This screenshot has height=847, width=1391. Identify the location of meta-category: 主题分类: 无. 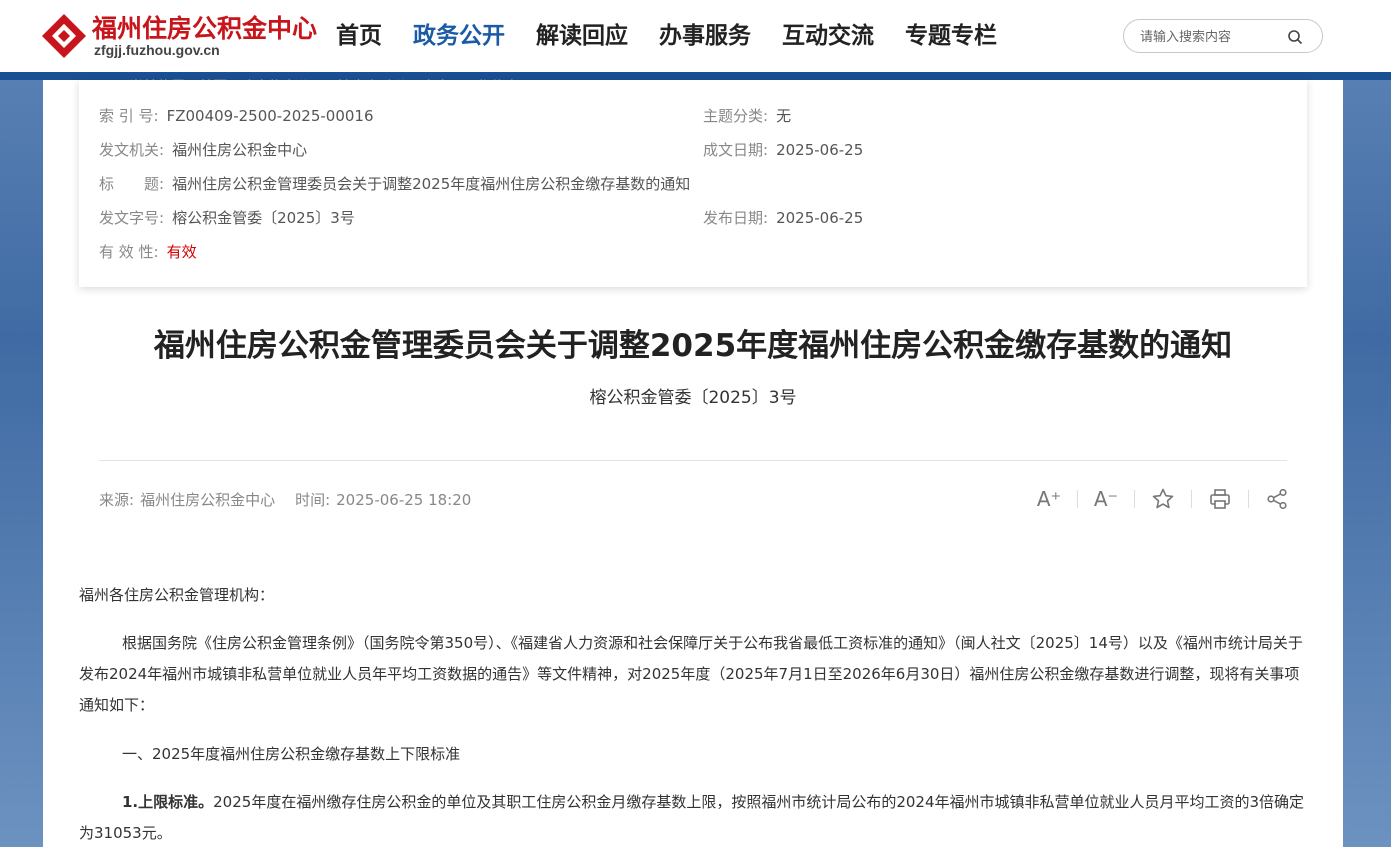
(747, 115).